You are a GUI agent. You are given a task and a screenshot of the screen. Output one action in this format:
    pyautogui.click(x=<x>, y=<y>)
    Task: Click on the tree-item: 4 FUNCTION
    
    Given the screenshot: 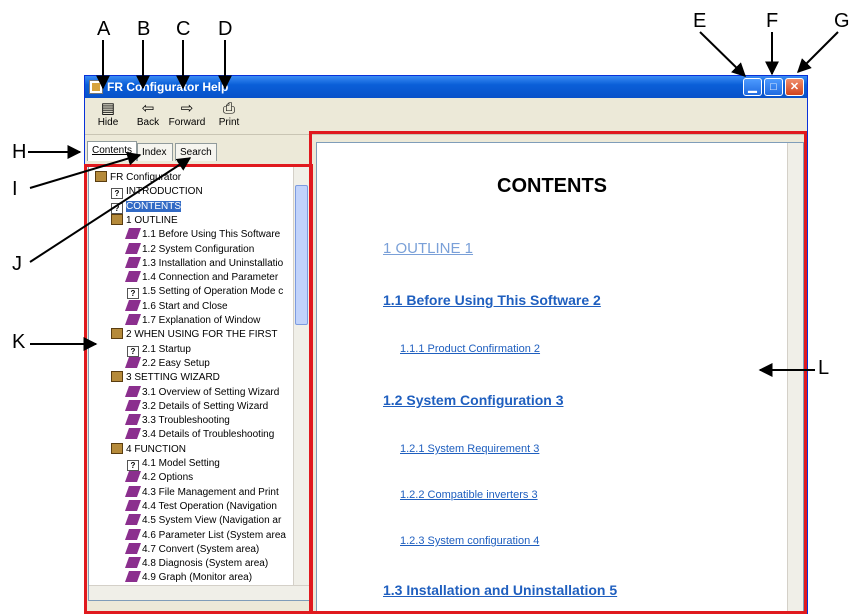 What is the action you would take?
    pyautogui.click(x=148, y=449)
    